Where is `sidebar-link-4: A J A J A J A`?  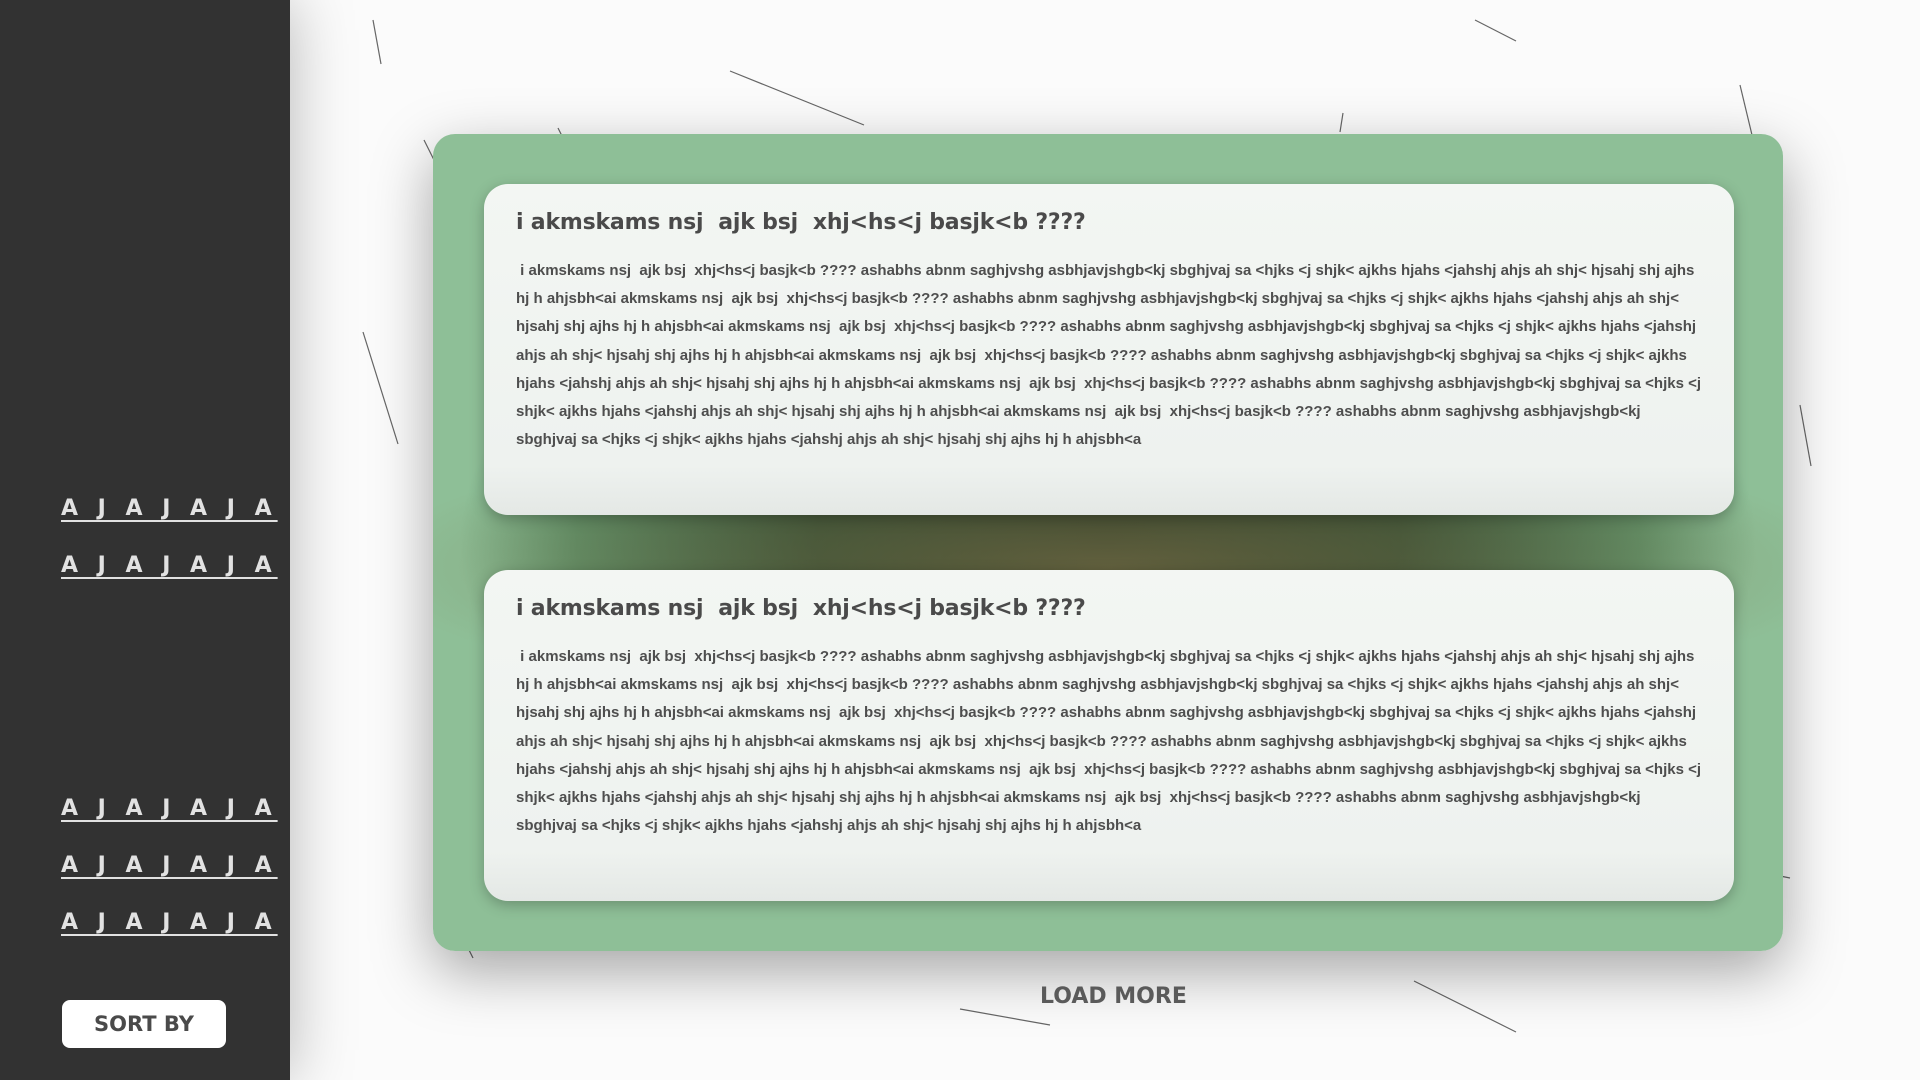 sidebar-link-4: A J A J A J A is located at coordinates (169, 865).